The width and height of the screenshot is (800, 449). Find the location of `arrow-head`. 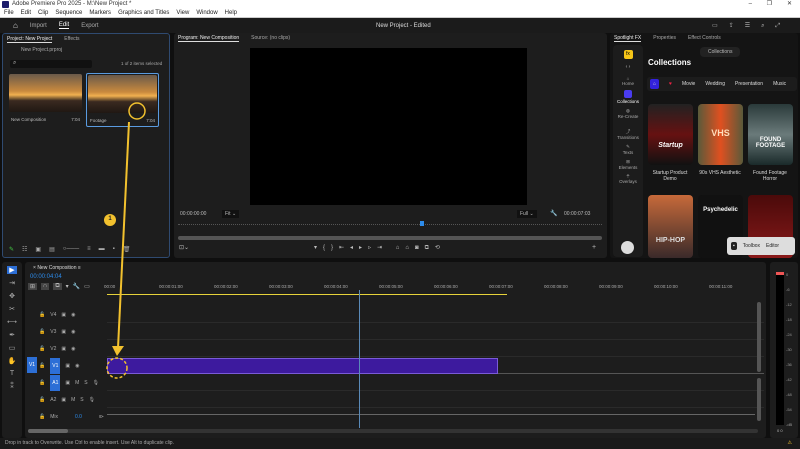

arrow-head is located at coordinates (118, 351).